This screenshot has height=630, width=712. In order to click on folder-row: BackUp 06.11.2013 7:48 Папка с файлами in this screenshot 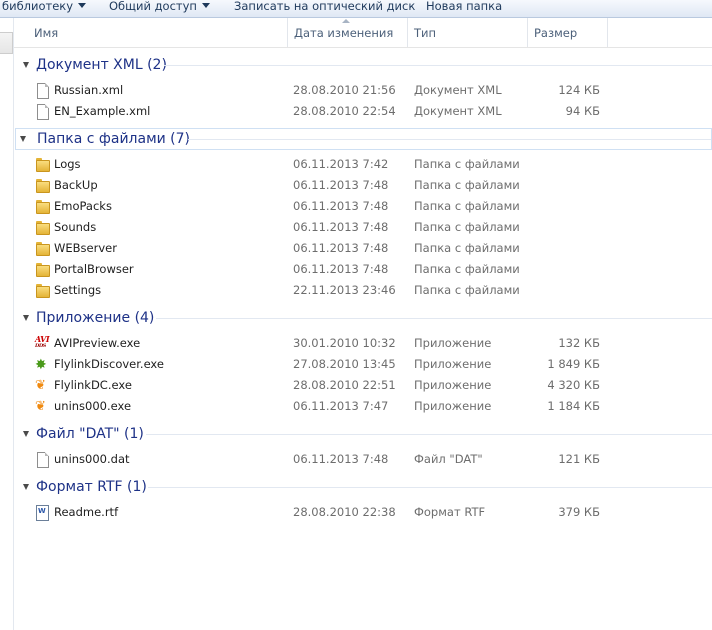, I will do `click(363, 185)`.